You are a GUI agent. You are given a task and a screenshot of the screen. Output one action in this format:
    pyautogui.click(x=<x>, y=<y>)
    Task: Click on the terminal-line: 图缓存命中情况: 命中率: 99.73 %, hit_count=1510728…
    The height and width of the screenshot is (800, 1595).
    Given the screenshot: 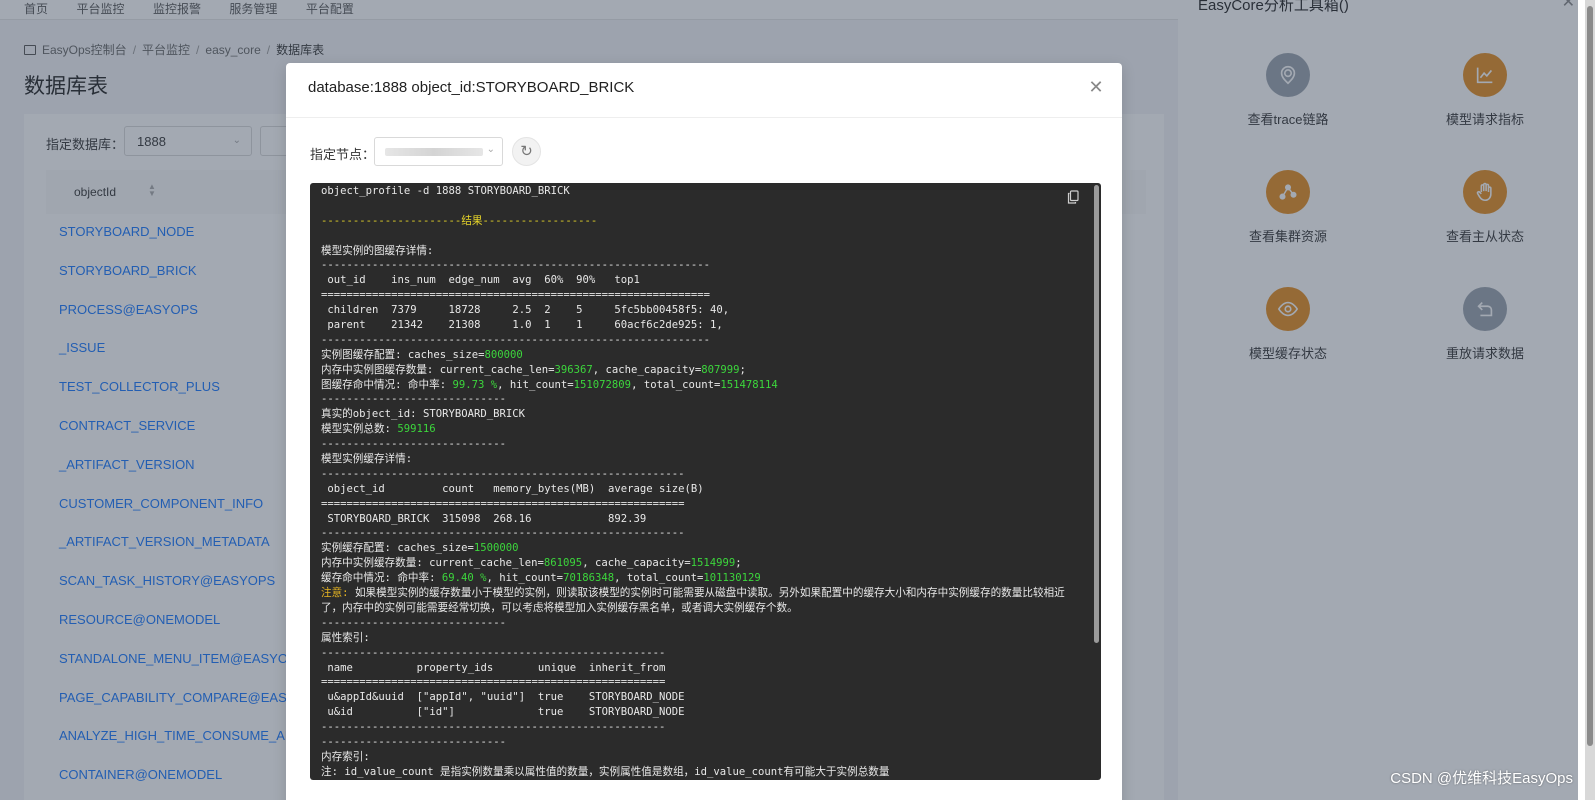 What is the action you would take?
    pyautogui.click(x=549, y=384)
    